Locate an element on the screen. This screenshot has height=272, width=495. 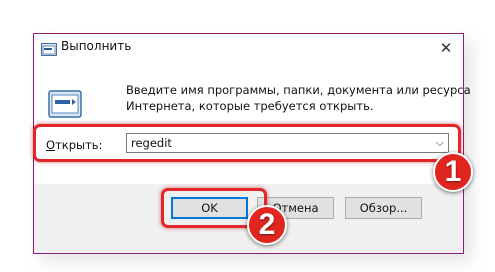
close-button: ✕ is located at coordinates (446, 47).